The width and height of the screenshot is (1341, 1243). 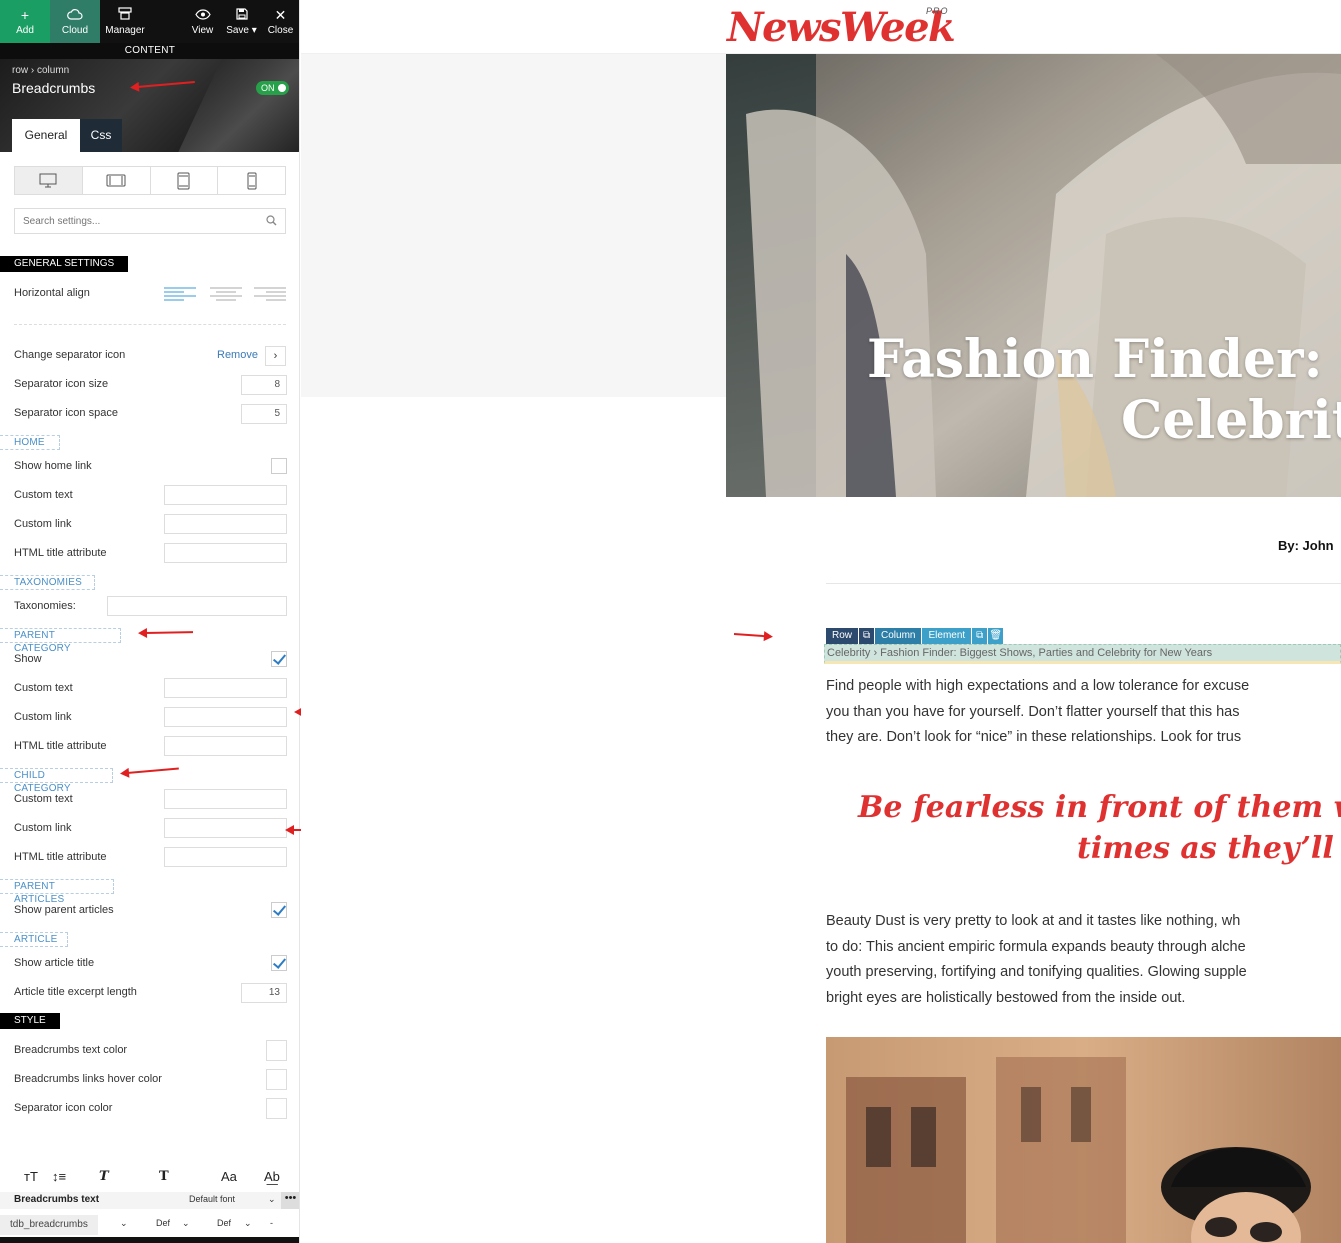 What do you see at coordinates (46, 135) in the screenshot?
I see `tab-general: General` at bounding box center [46, 135].